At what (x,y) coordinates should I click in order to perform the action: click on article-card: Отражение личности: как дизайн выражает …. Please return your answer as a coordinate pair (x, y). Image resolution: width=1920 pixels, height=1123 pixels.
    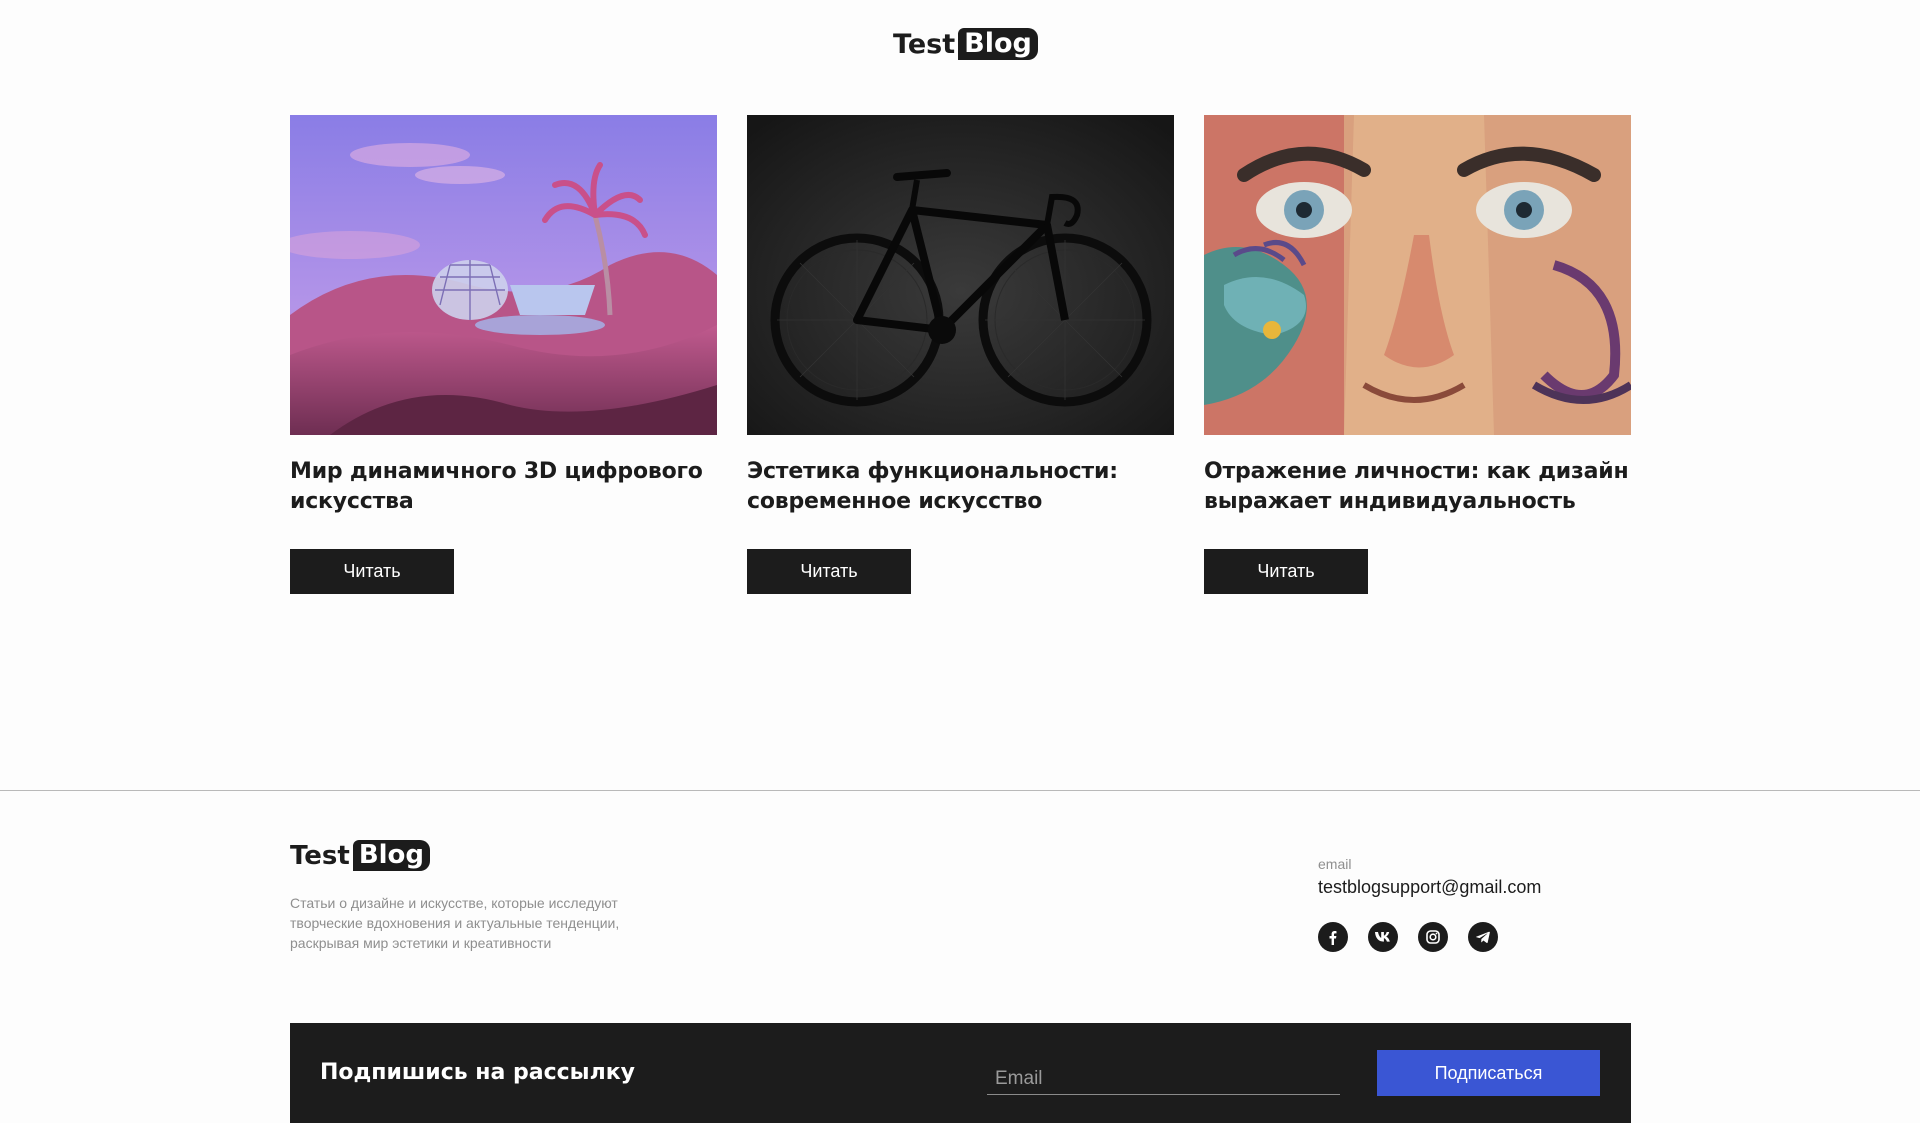
    Looking at the image, I should click on (1417, 354).